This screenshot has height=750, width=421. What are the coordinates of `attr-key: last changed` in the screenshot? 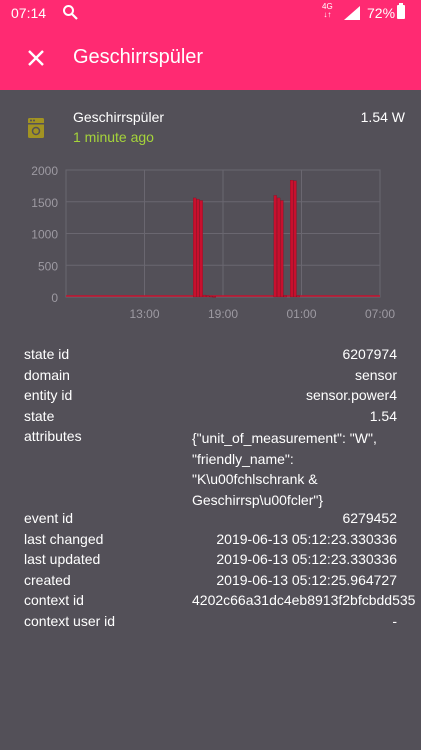 It's located at (64, 538).